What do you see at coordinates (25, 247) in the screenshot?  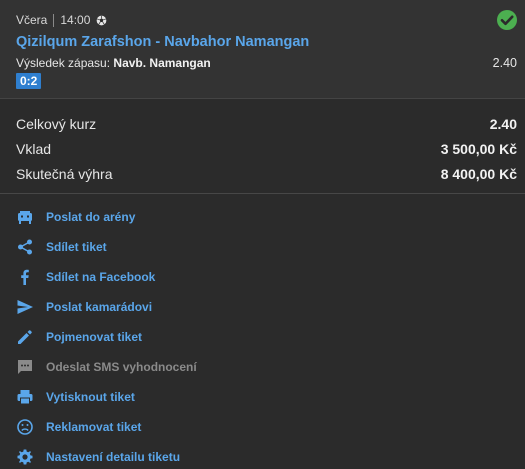 I see `share-icon` at bounding box center [25, 247].